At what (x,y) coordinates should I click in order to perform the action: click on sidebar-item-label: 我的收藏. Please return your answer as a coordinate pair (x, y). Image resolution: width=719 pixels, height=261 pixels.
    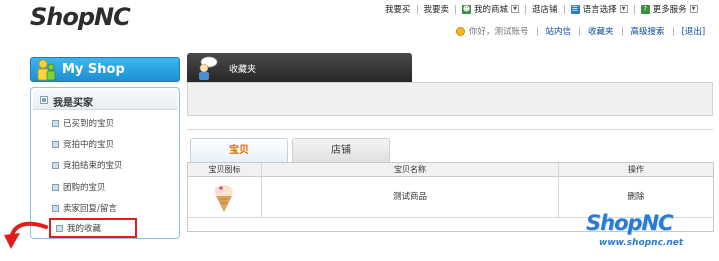
    Looking at the image, I should click on (84, 229).